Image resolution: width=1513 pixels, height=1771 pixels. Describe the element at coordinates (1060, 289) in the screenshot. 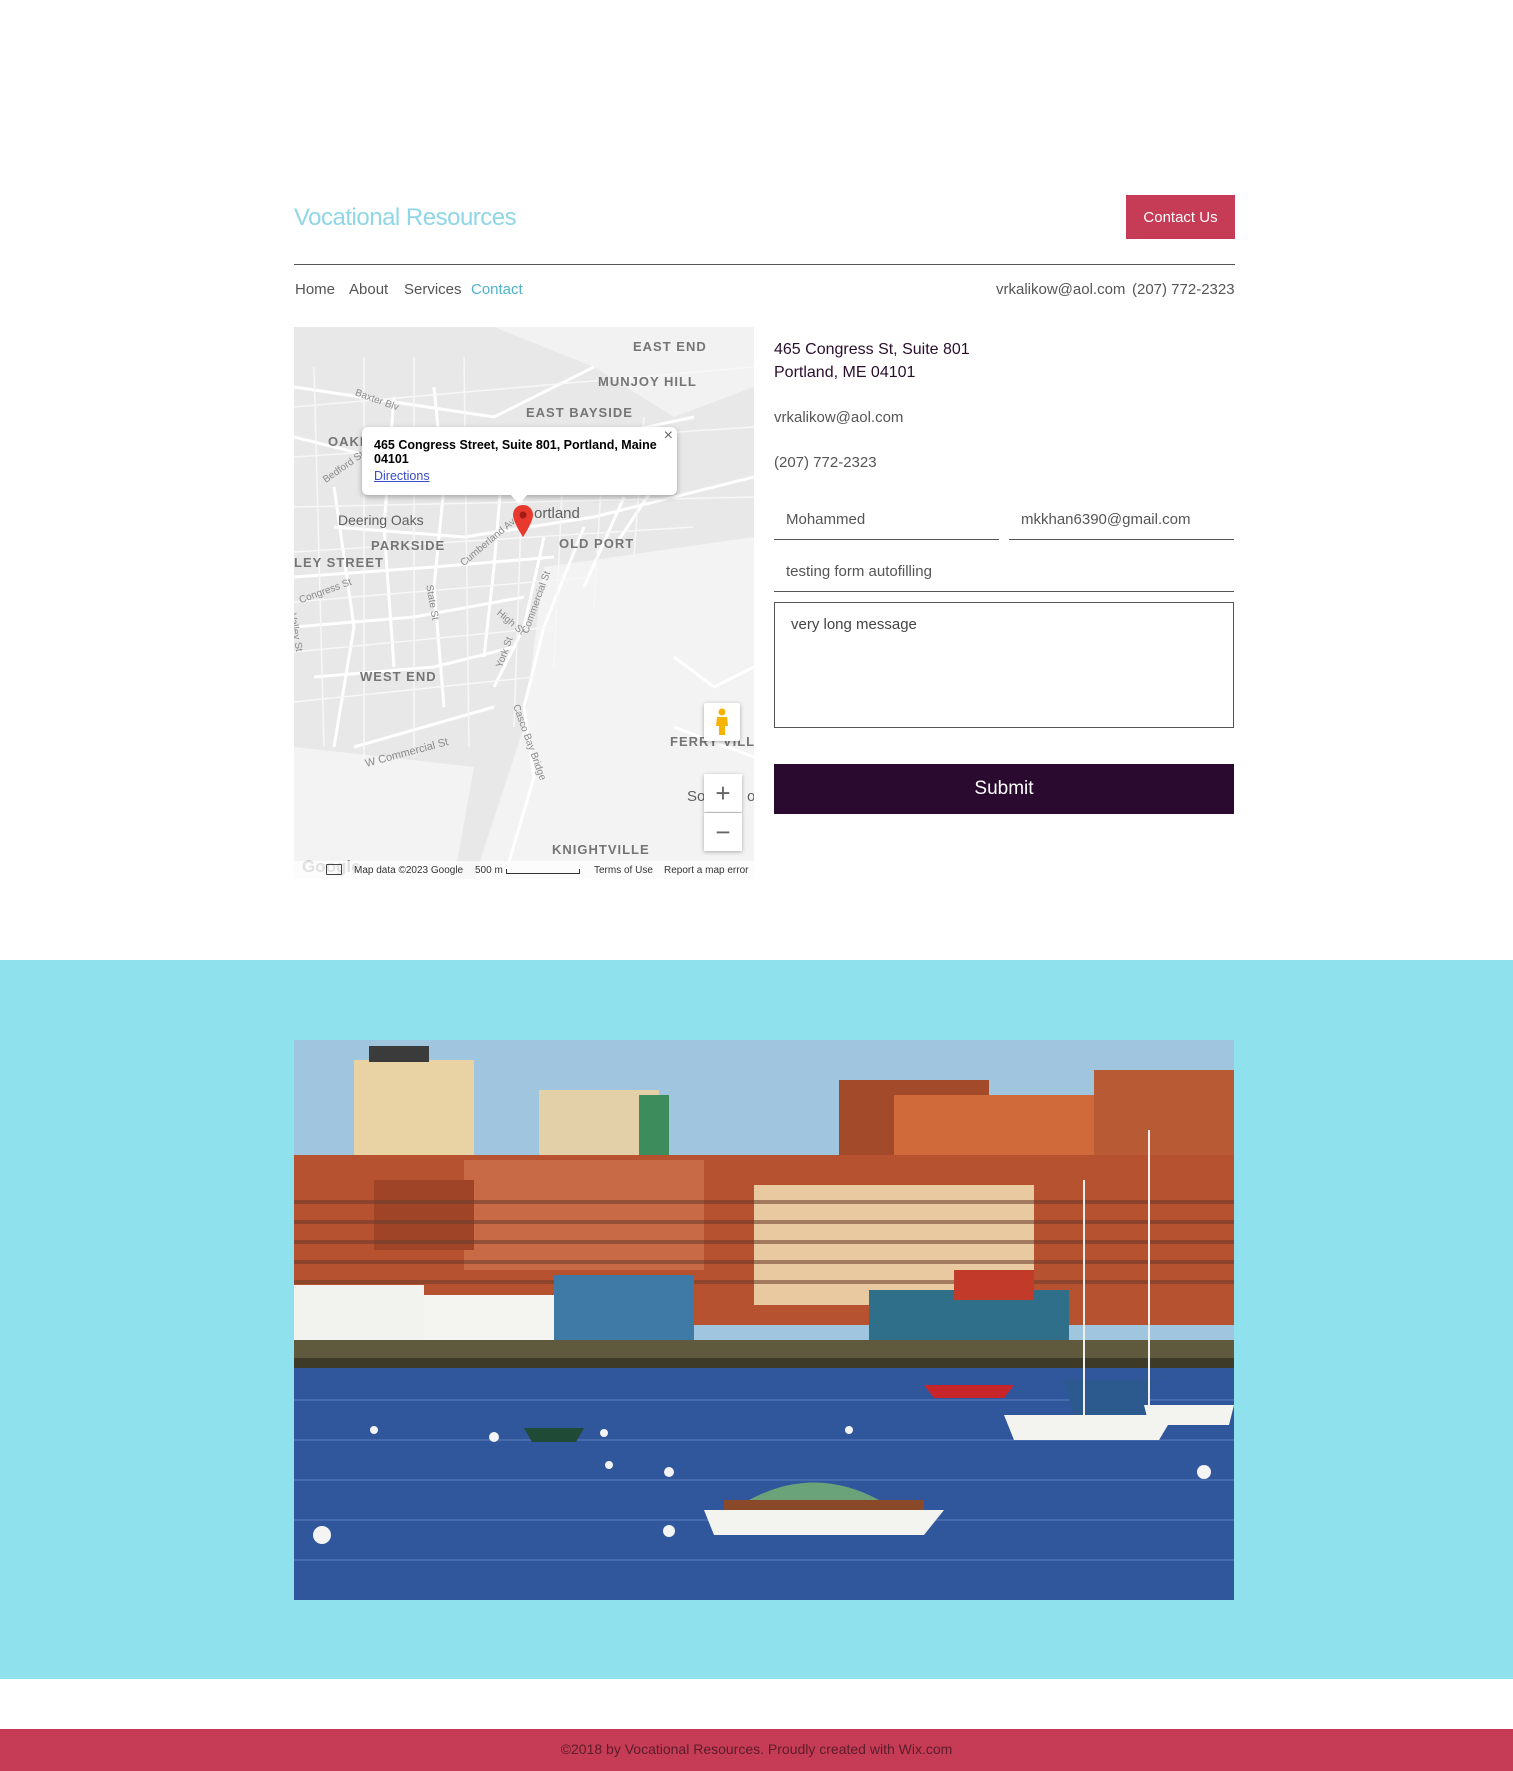

I see `header-email: vrkalikow@aol.com` at that location.